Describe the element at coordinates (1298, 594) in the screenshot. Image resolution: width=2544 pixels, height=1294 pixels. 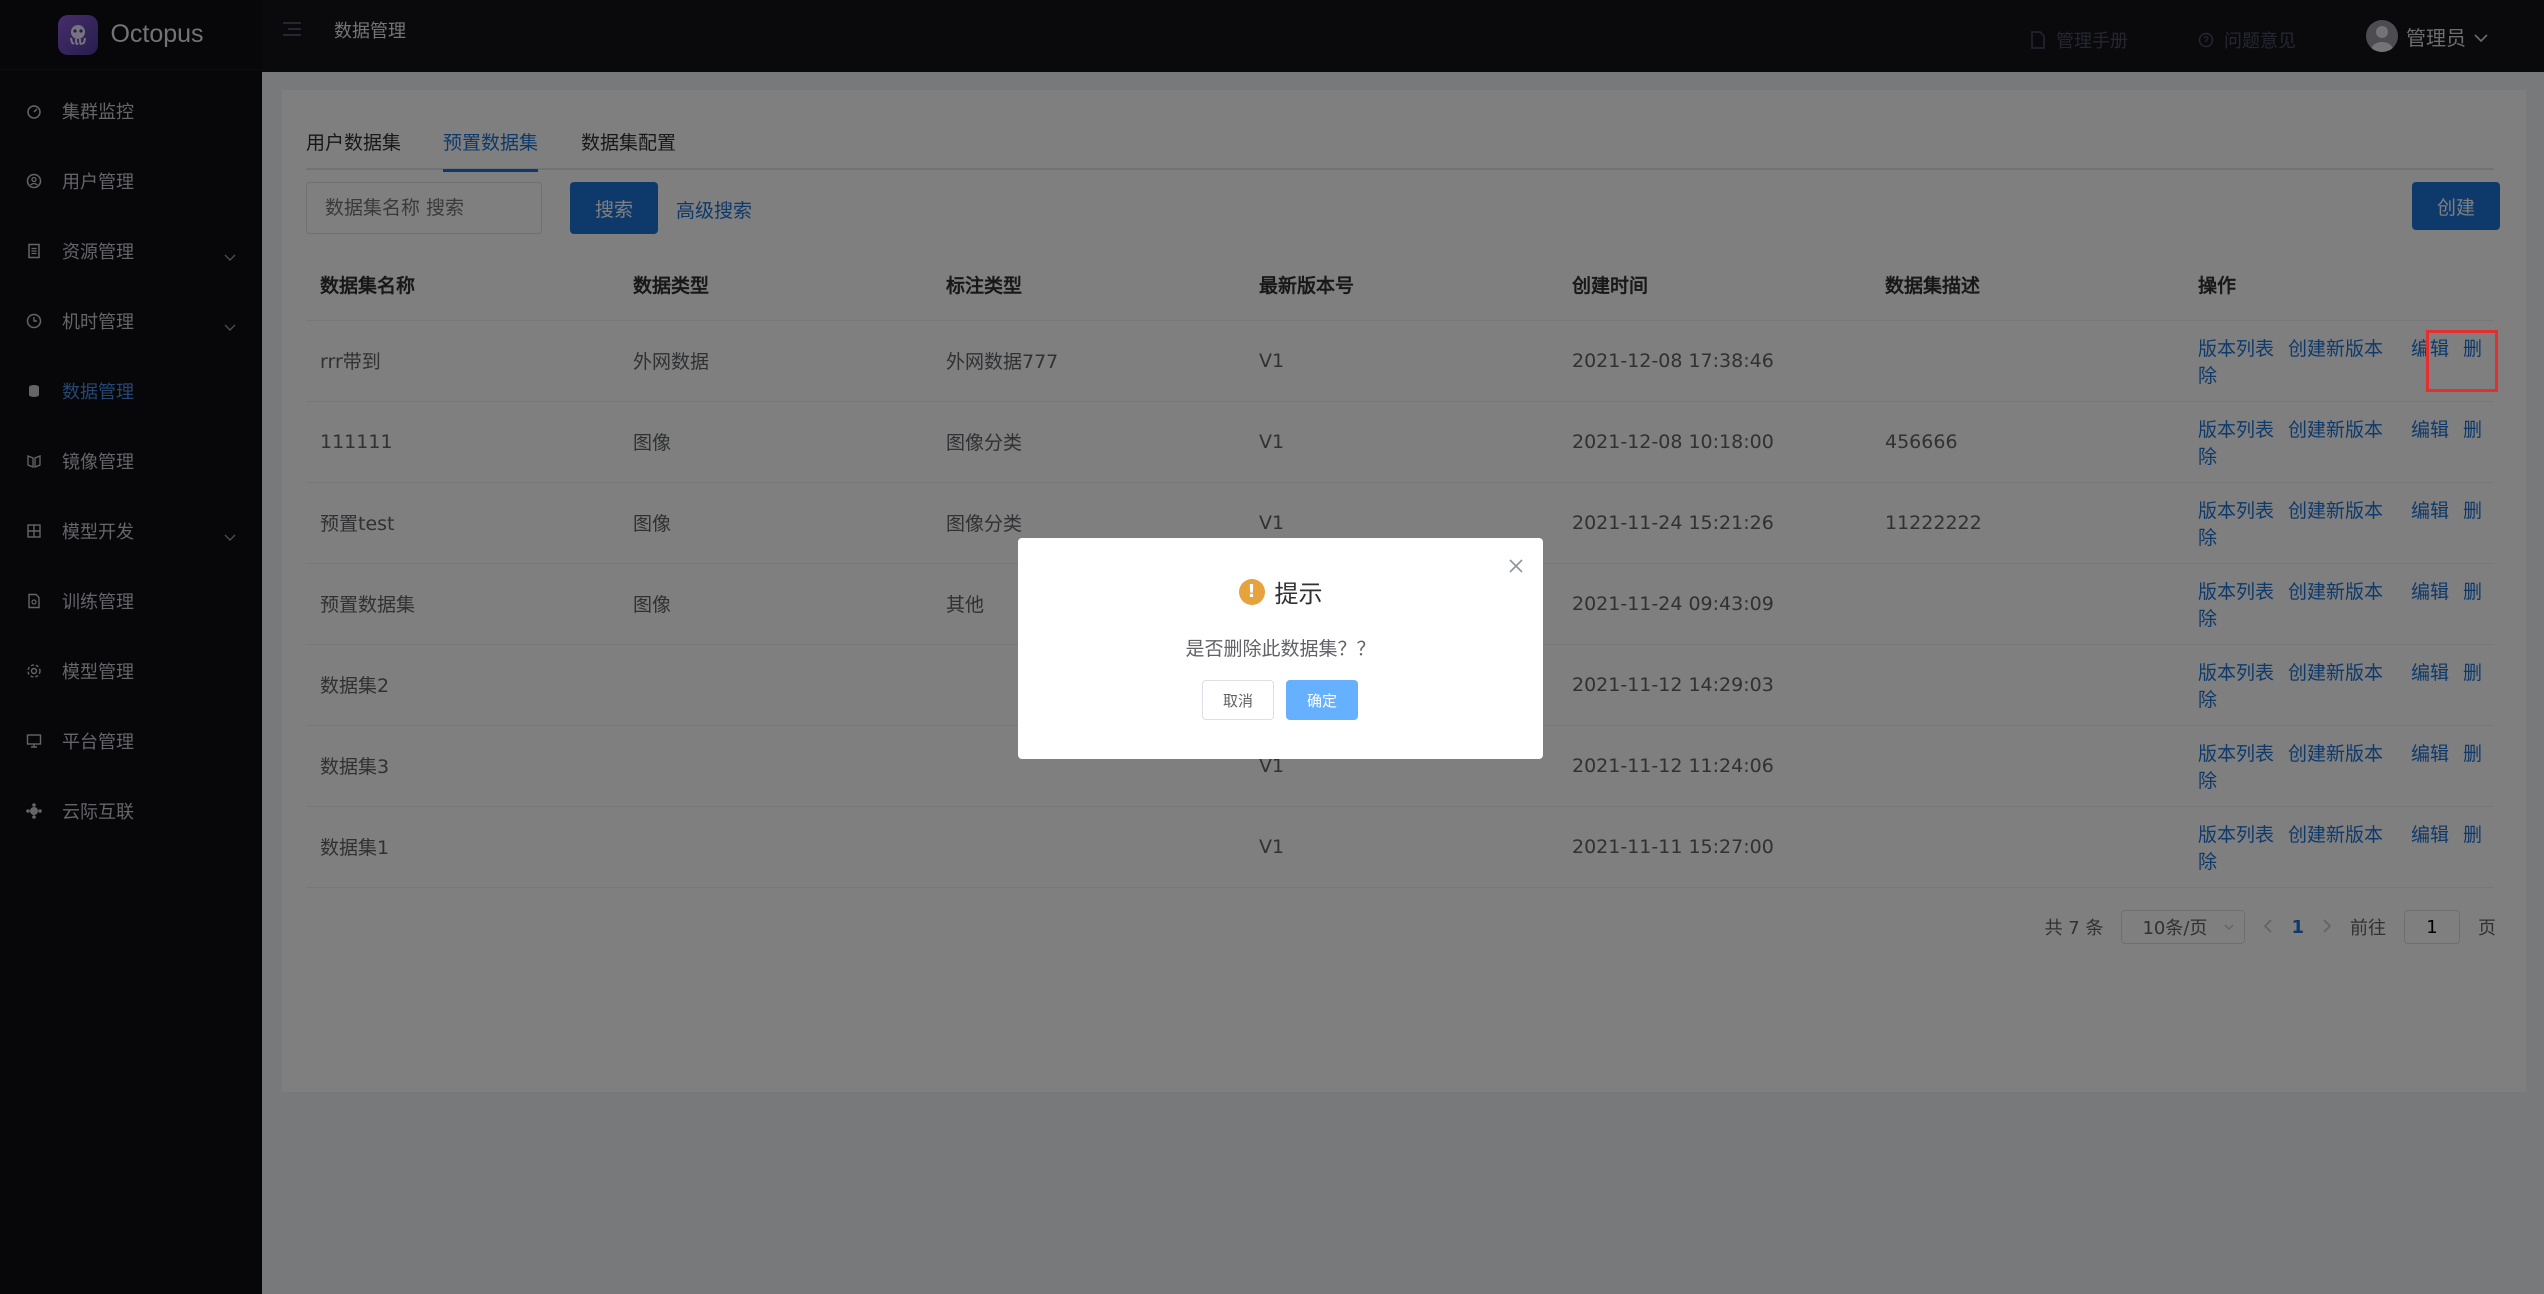
I see `dialog-title-text: 提示` at that location.